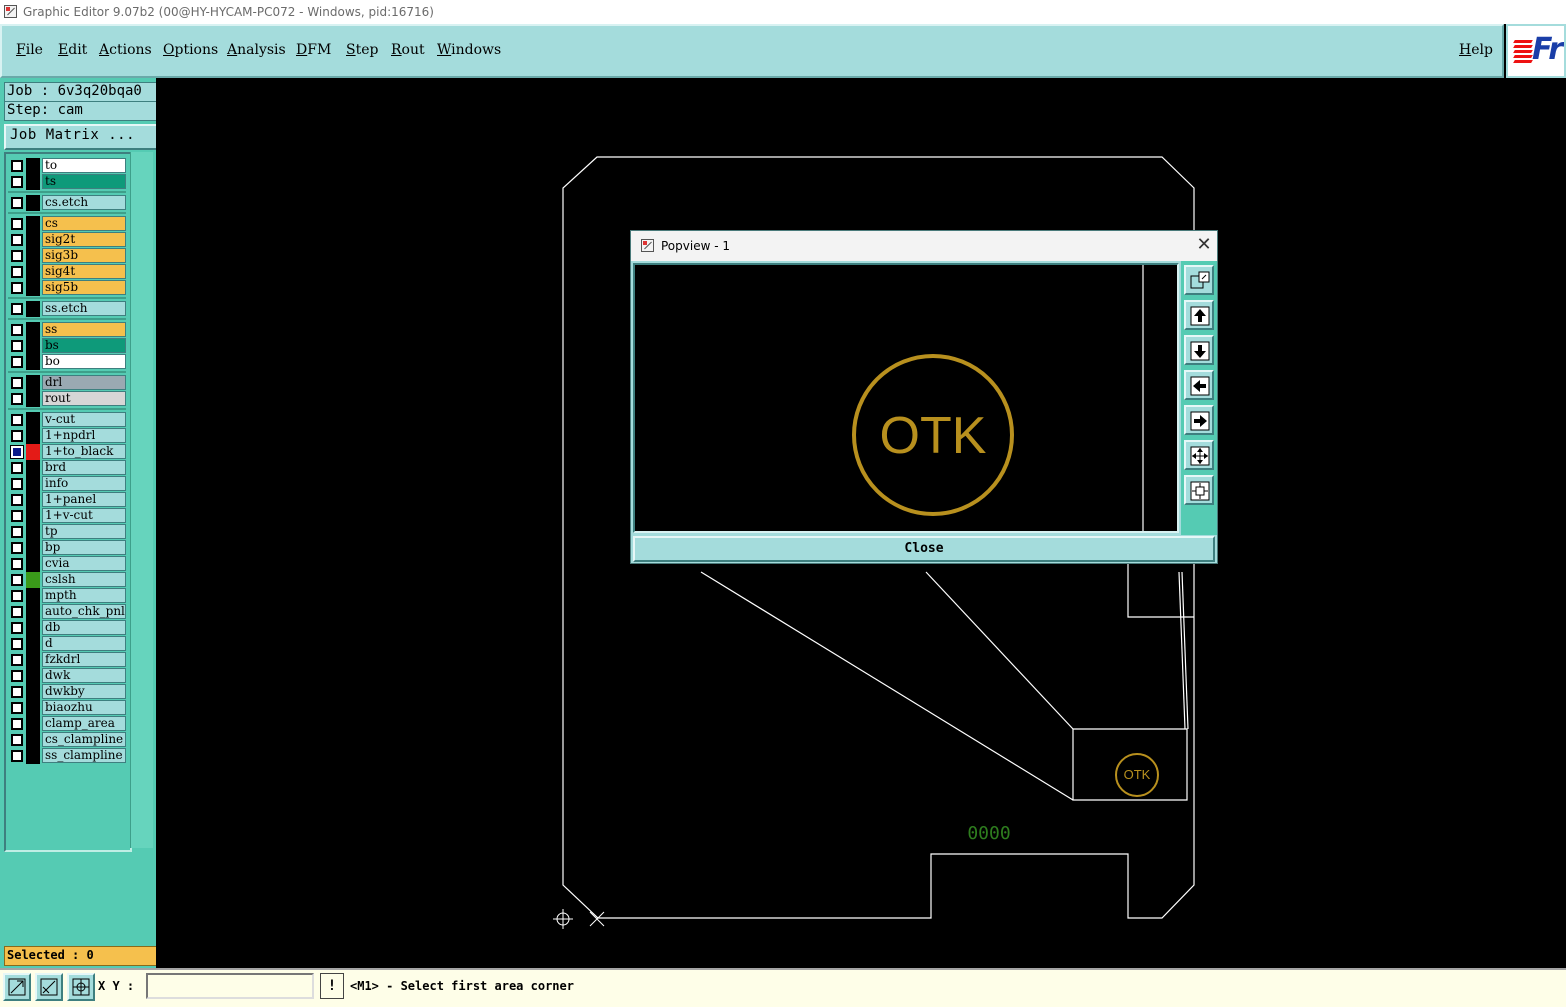 The image size is (1566, 1007). Describe the element at coordinates (84, 329) in the screenshot. I see `layer-name: ss` at that location.